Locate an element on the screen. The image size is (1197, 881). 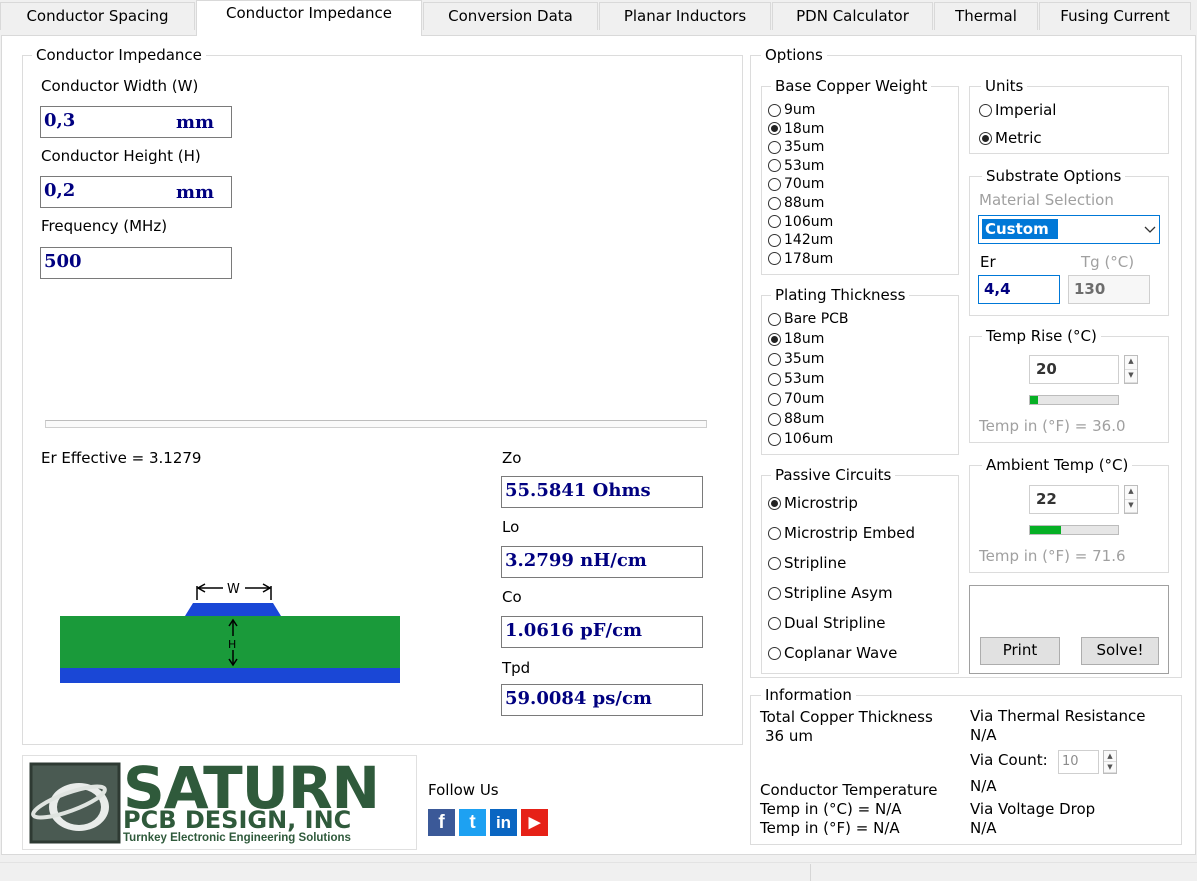
ambient-temp-progress is located at coordinates (1074, 530).